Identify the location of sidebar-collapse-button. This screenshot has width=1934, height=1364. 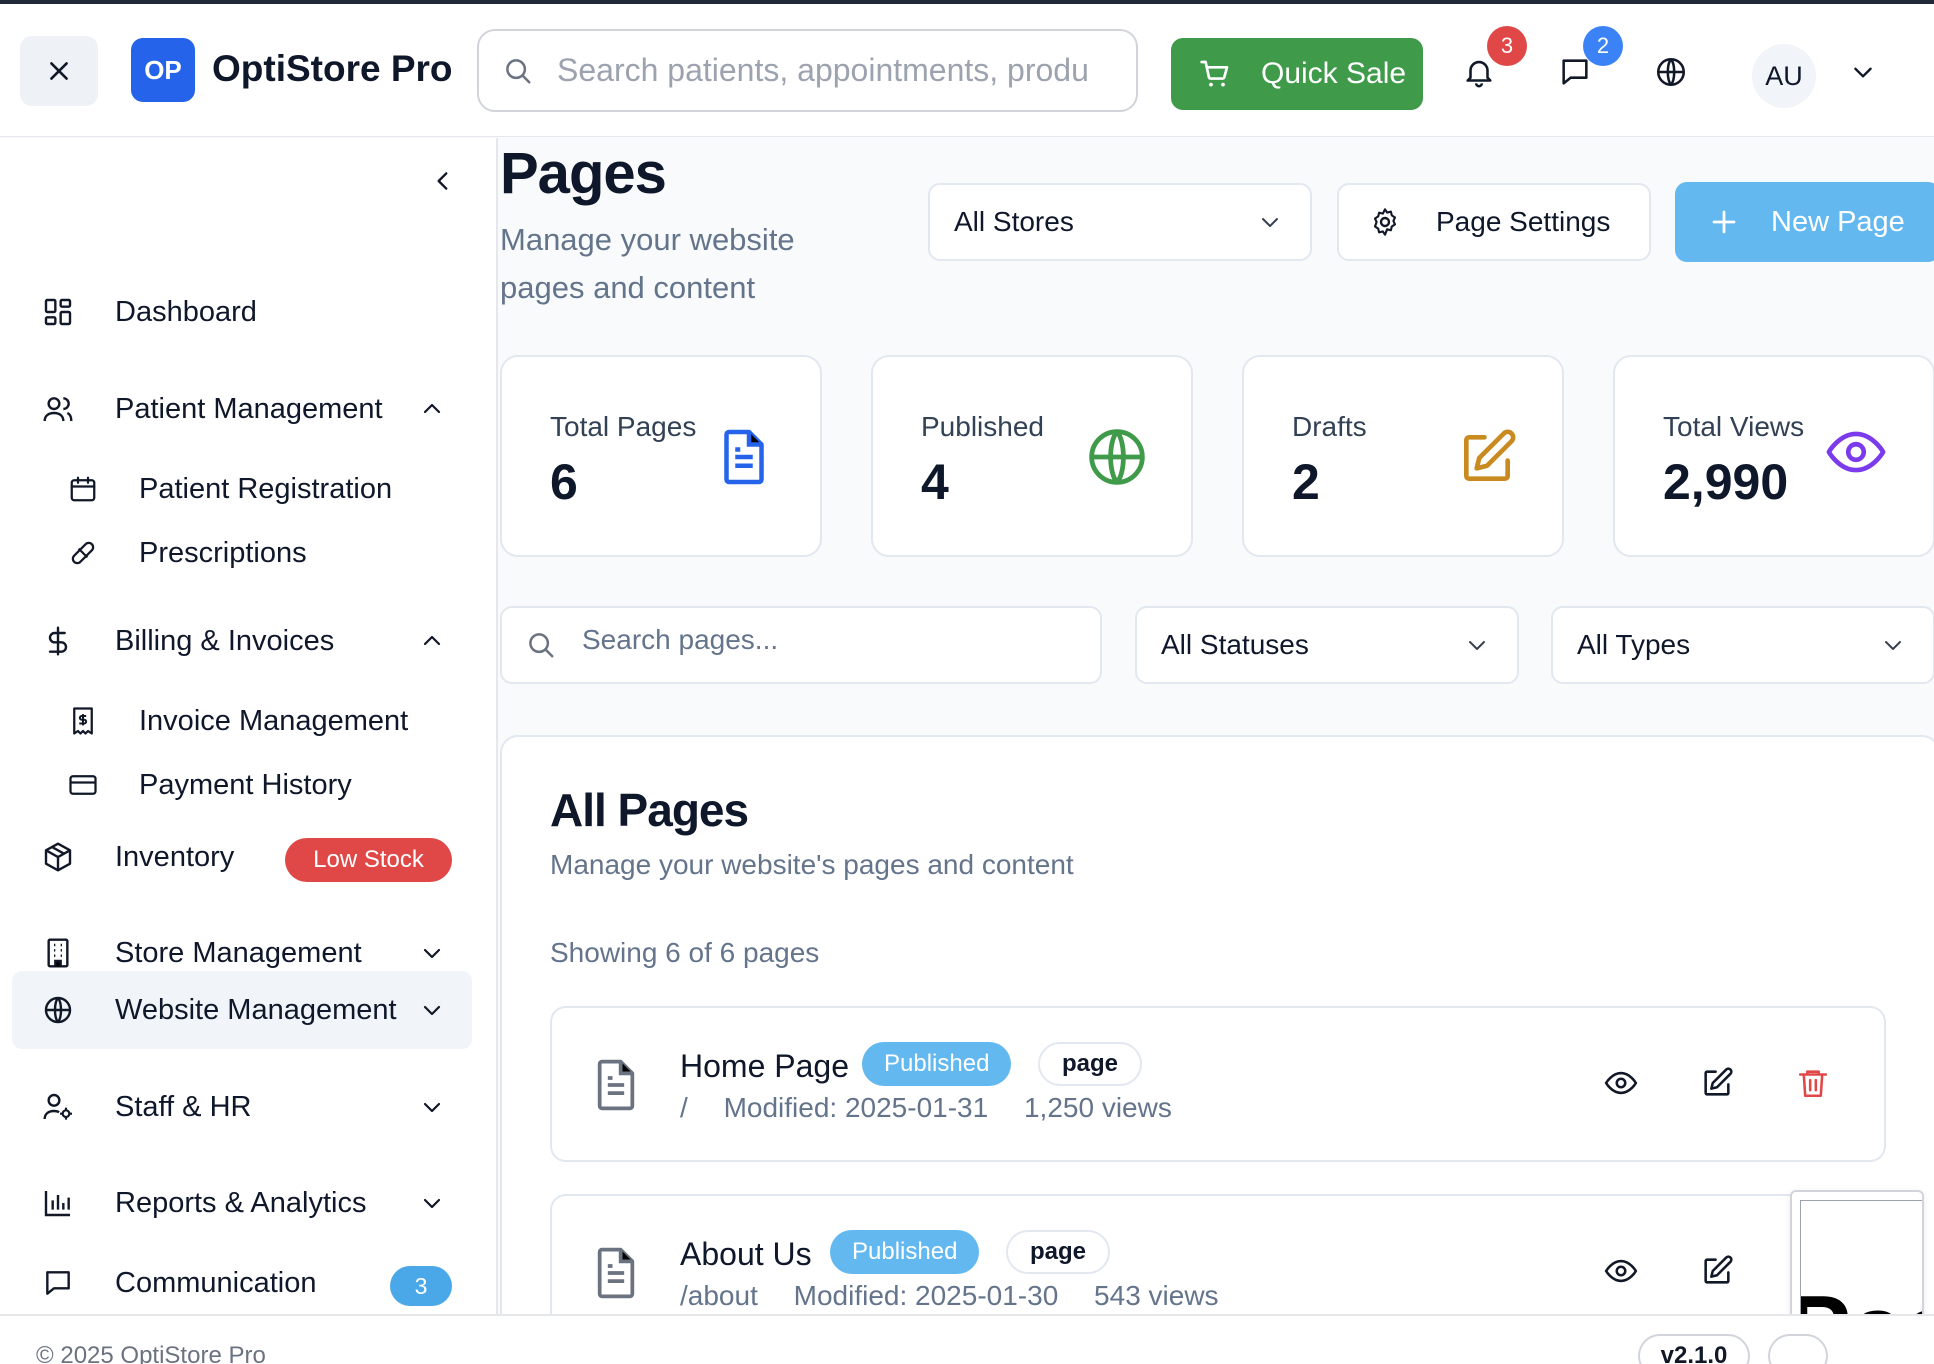
(443, 181).